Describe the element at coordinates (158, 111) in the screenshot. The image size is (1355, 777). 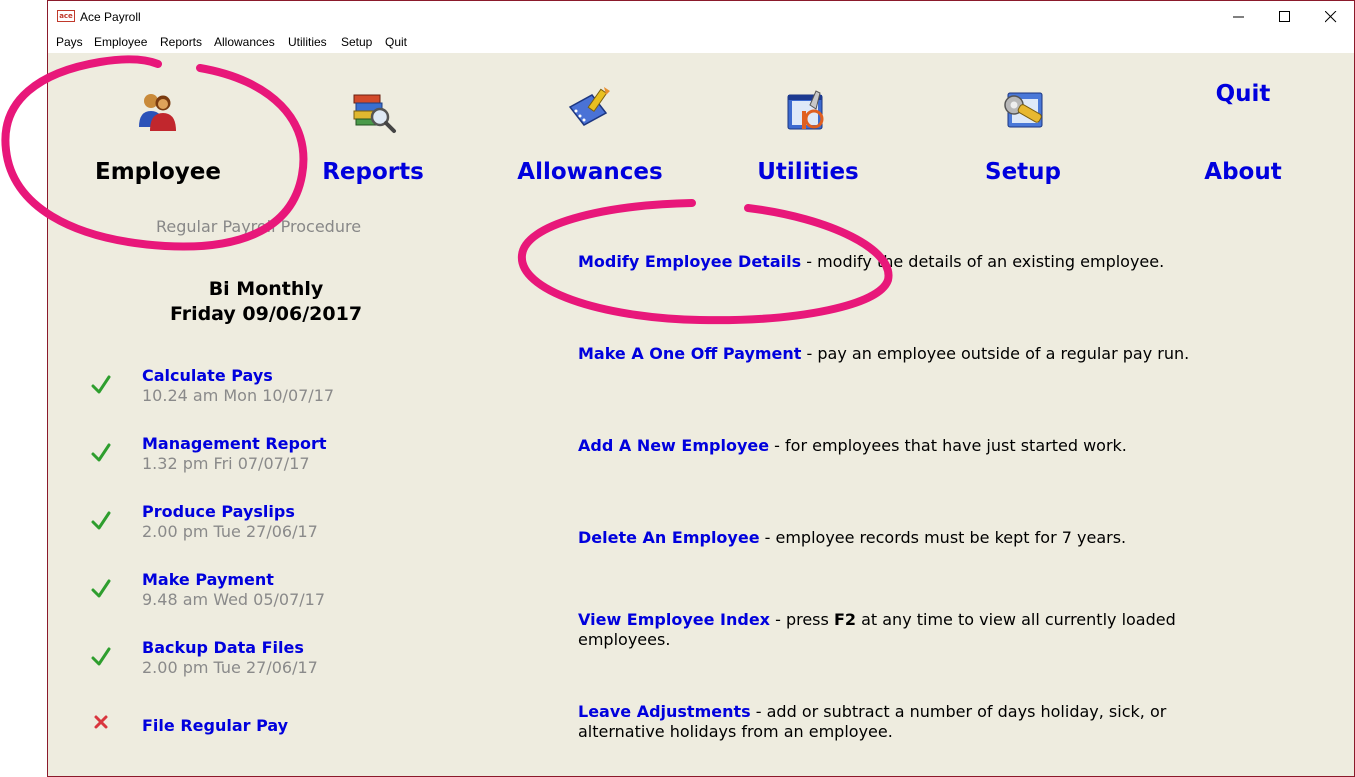
I see `employee-icon` at that location.